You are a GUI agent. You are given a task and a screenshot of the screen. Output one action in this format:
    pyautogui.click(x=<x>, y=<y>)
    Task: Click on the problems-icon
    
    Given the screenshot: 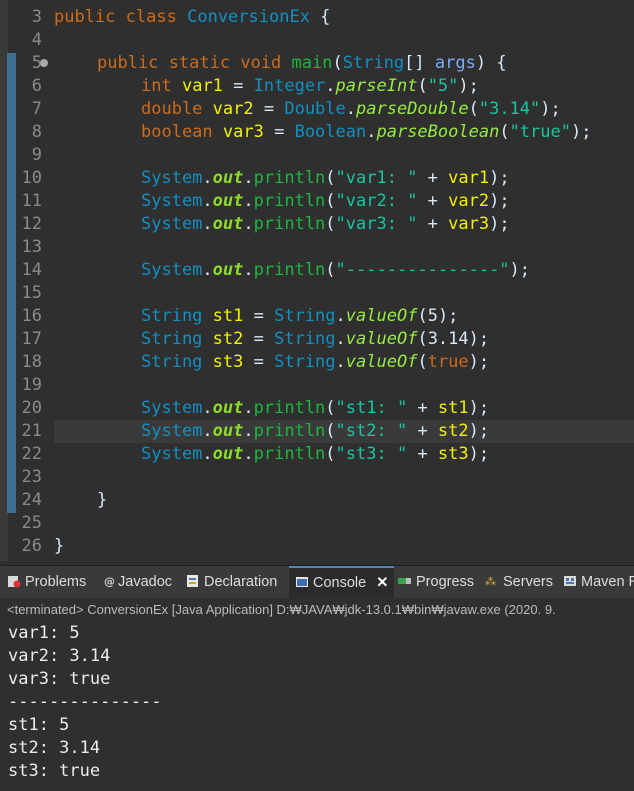 What is the action you would take?
    pyautogui.click(x=14, y=578)
    